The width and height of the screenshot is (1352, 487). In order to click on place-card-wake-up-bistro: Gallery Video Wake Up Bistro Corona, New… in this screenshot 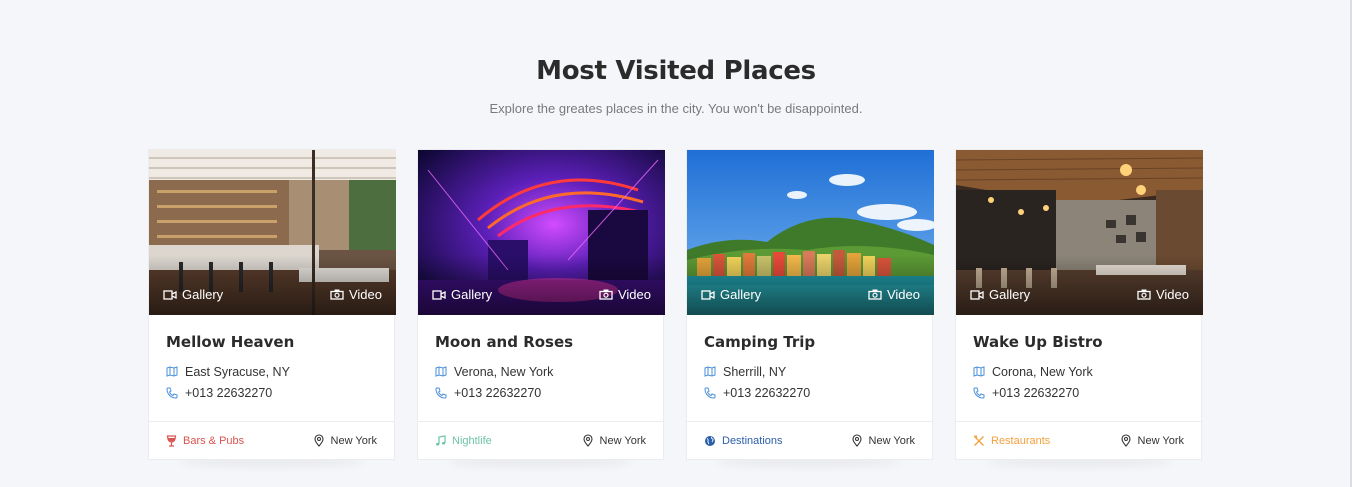, I will do `click(1079, 304)`.